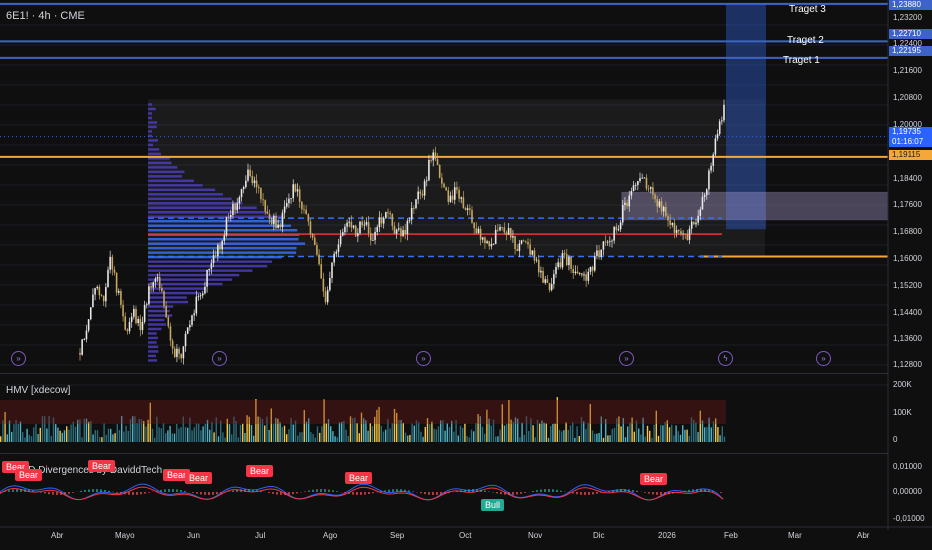 This screenshot has height=550, width=932. Describe the element at coordinates (38, 390) in the screenshot. I see `hmv-indicator-label: HMV [xdecow]` at that location.